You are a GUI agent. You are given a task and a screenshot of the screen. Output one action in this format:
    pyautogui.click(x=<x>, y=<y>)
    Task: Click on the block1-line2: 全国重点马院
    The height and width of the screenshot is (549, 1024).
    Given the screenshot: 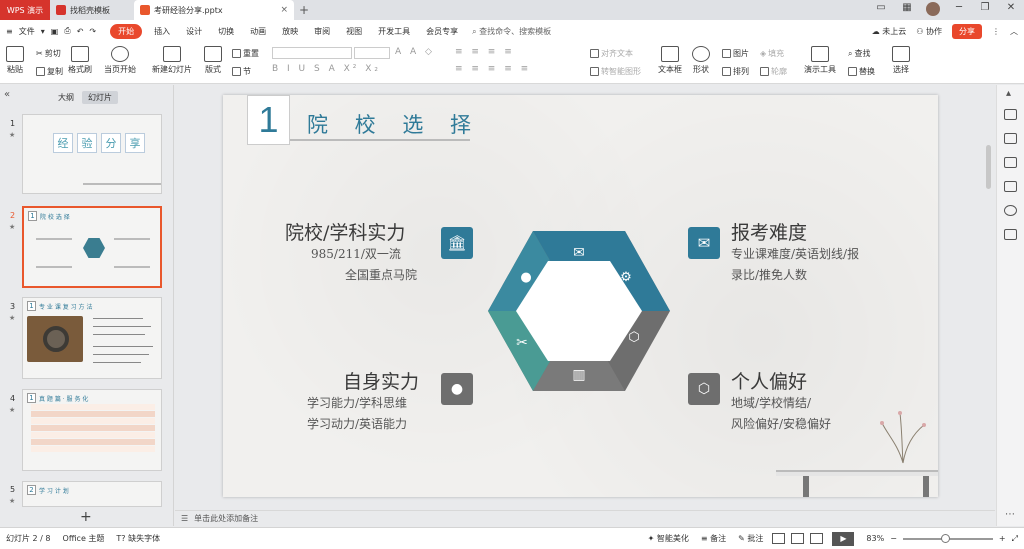 What is the action you would take?
    pyautogui.click(x=381, y=275)
    